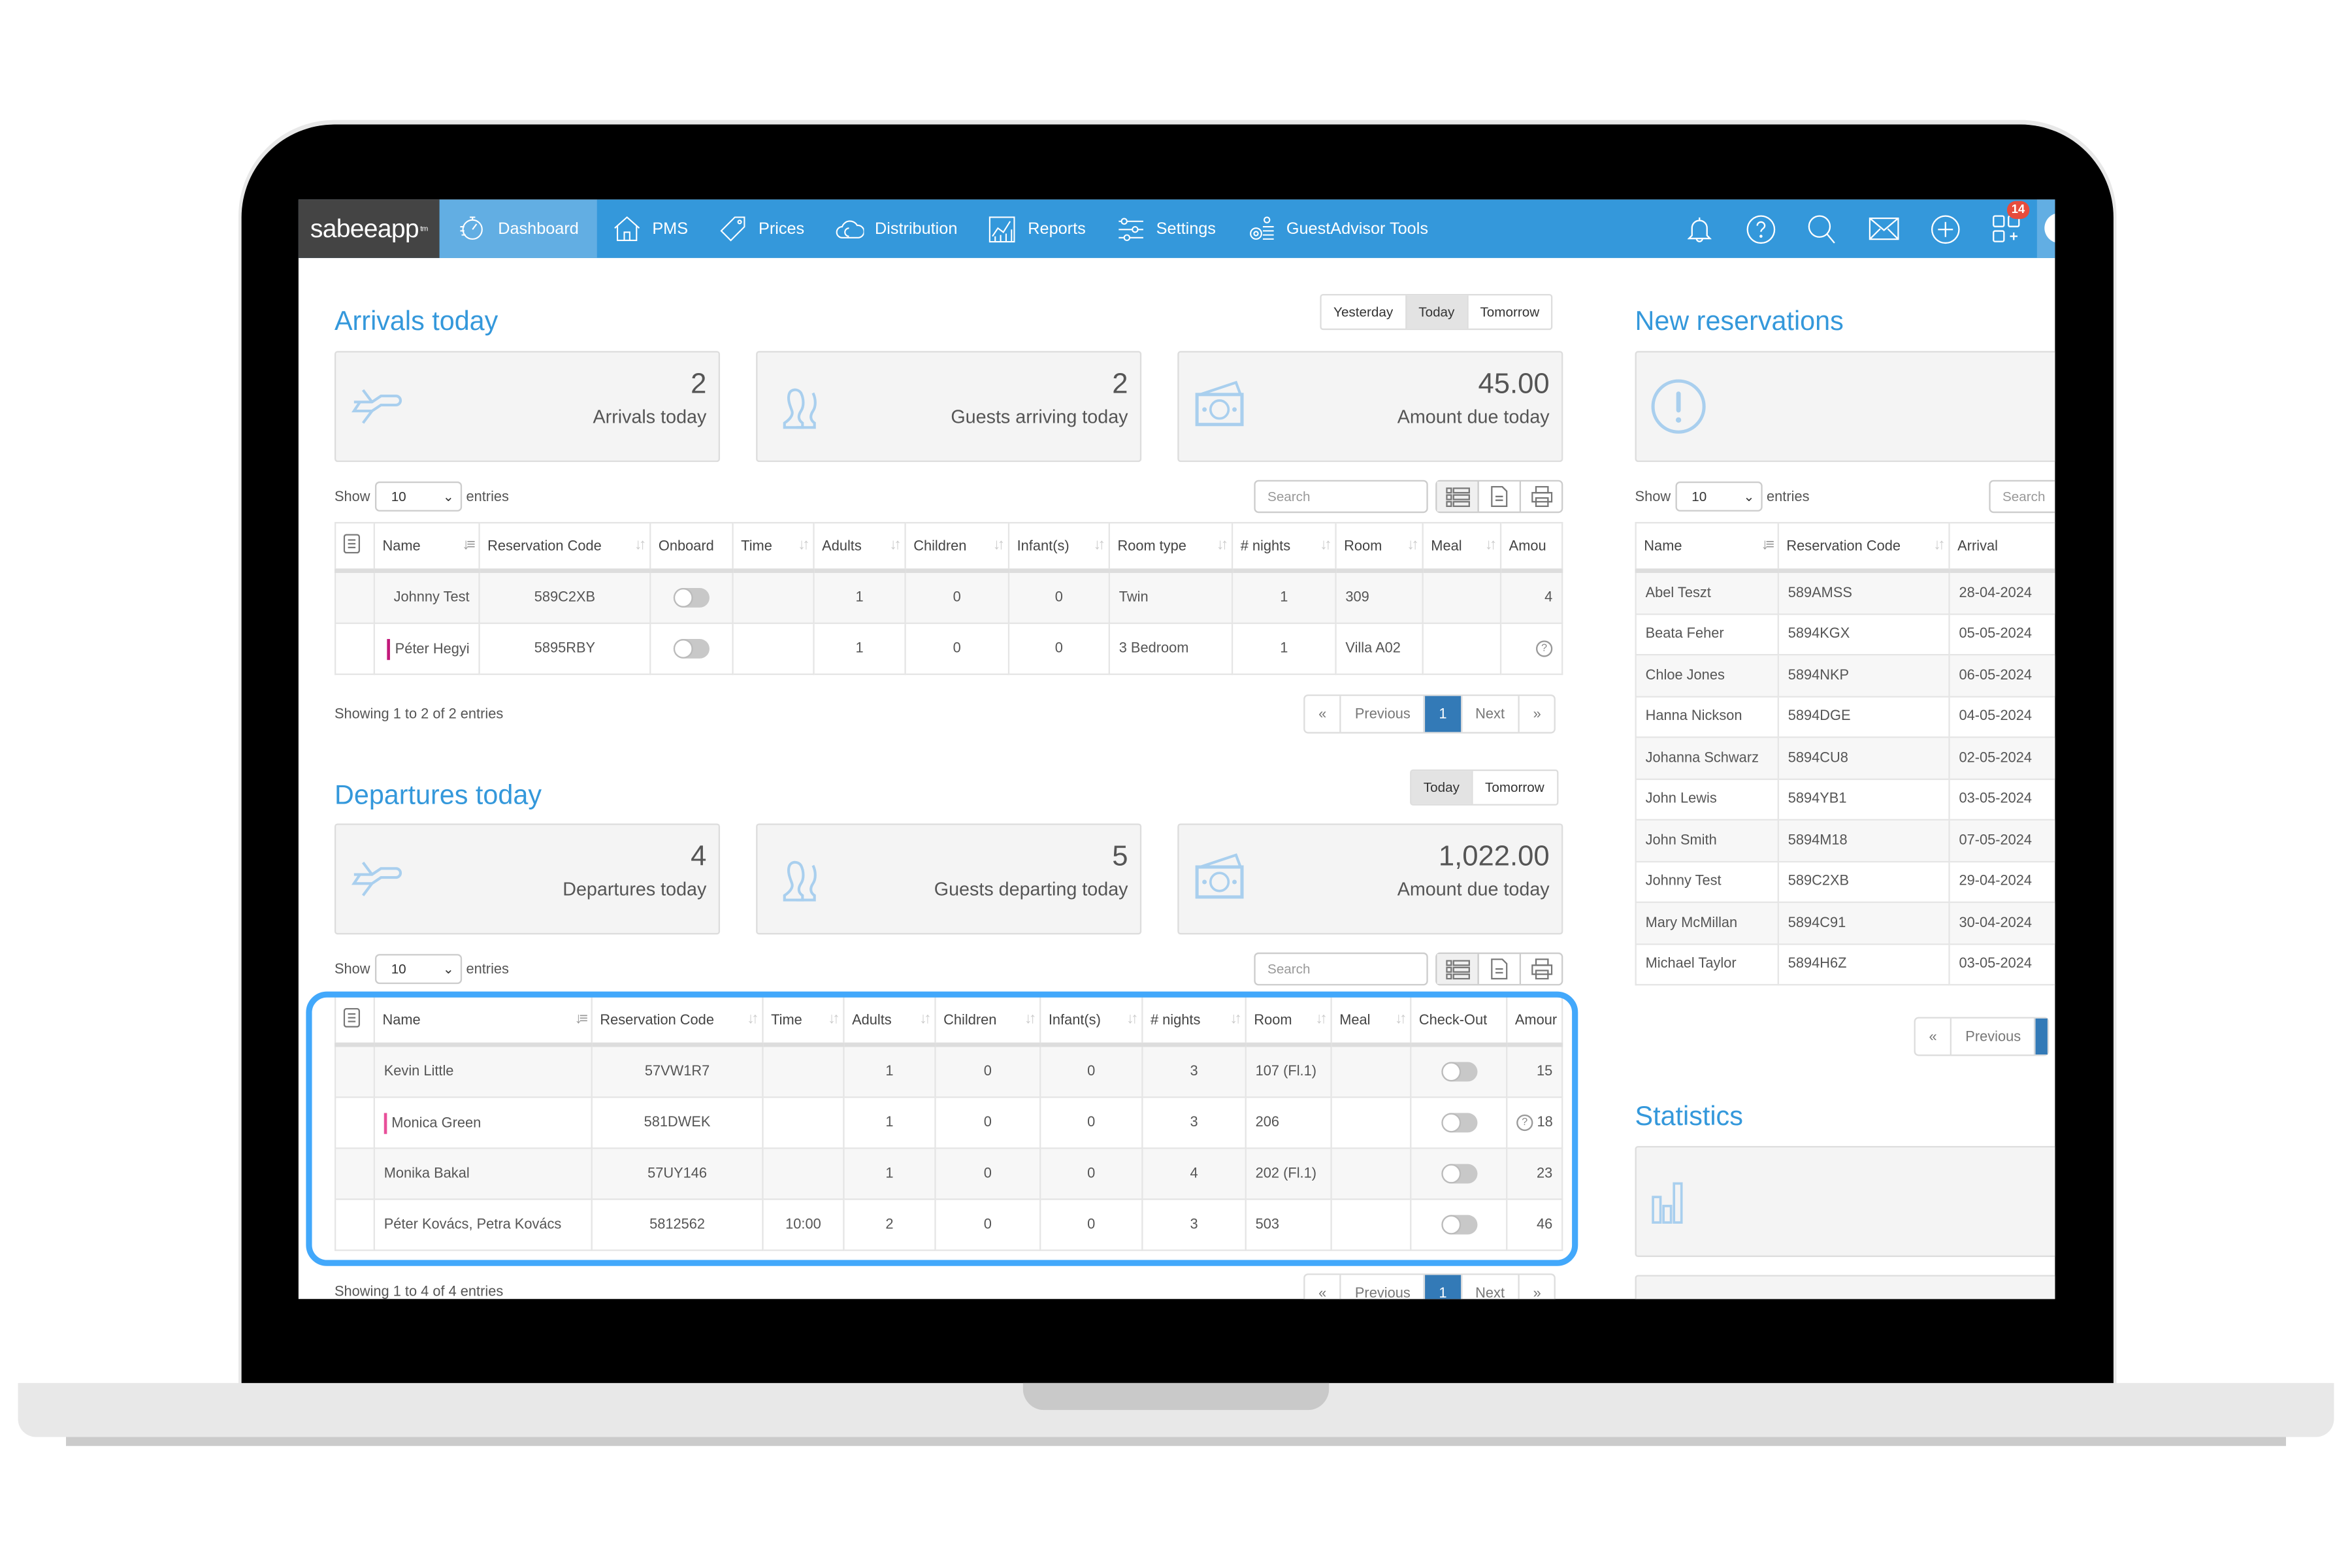 The width and height of the screenshot is (2352, 1568). I want to click on column-header: Room ↓↑, so click(1379, 547).